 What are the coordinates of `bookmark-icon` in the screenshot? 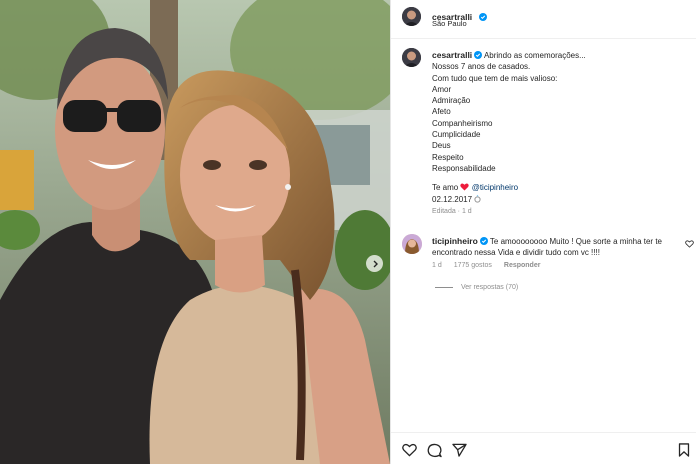 It's located at (684, 450).